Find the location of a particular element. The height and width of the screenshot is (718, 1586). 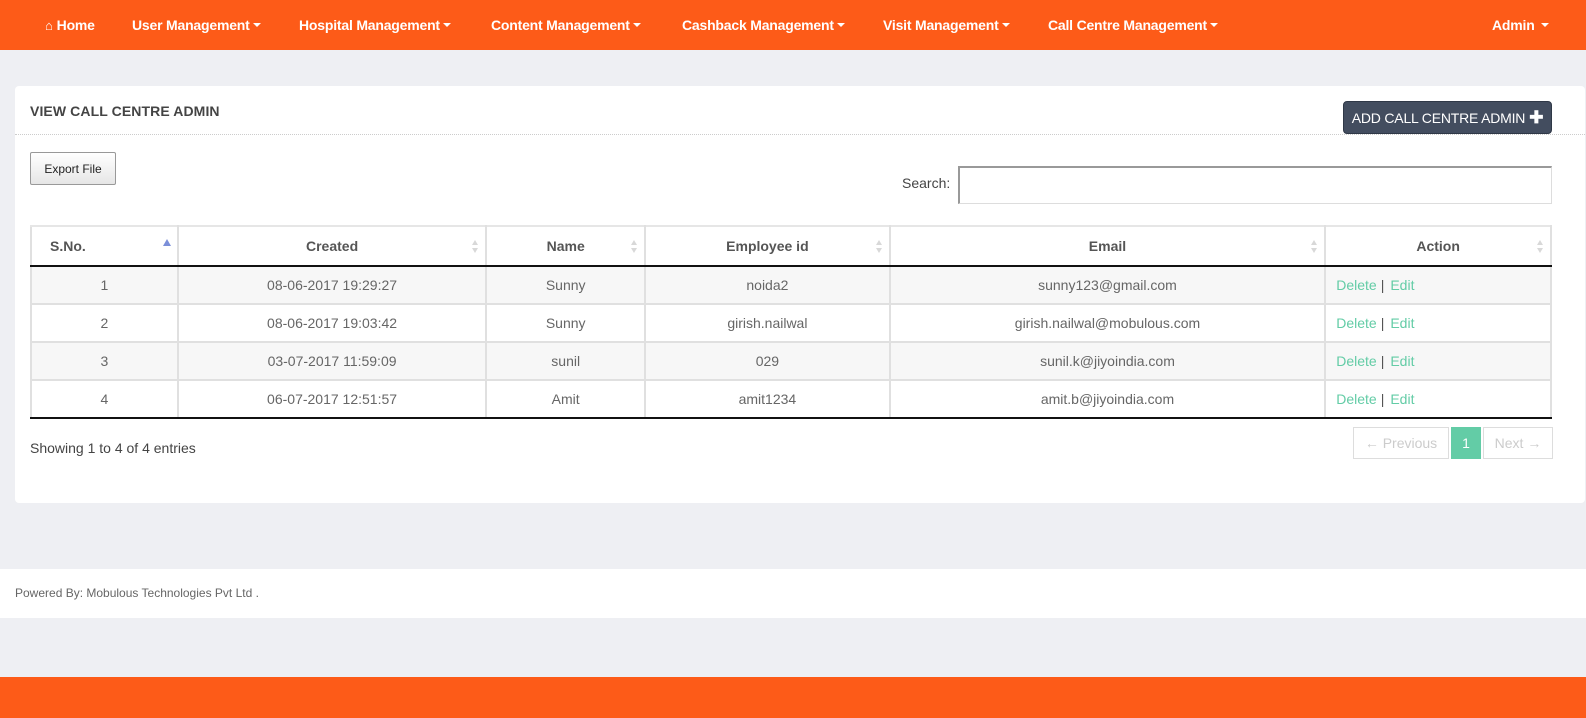

home-icon: ⌂ is located at coordinates (49, 25).